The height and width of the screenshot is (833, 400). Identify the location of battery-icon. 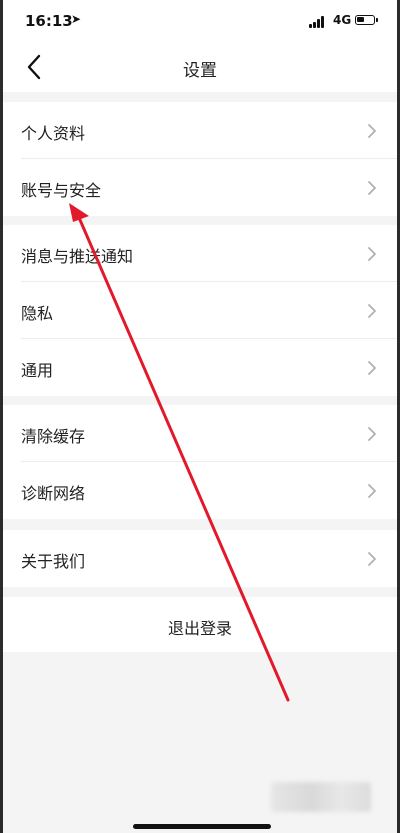
(366, 20).